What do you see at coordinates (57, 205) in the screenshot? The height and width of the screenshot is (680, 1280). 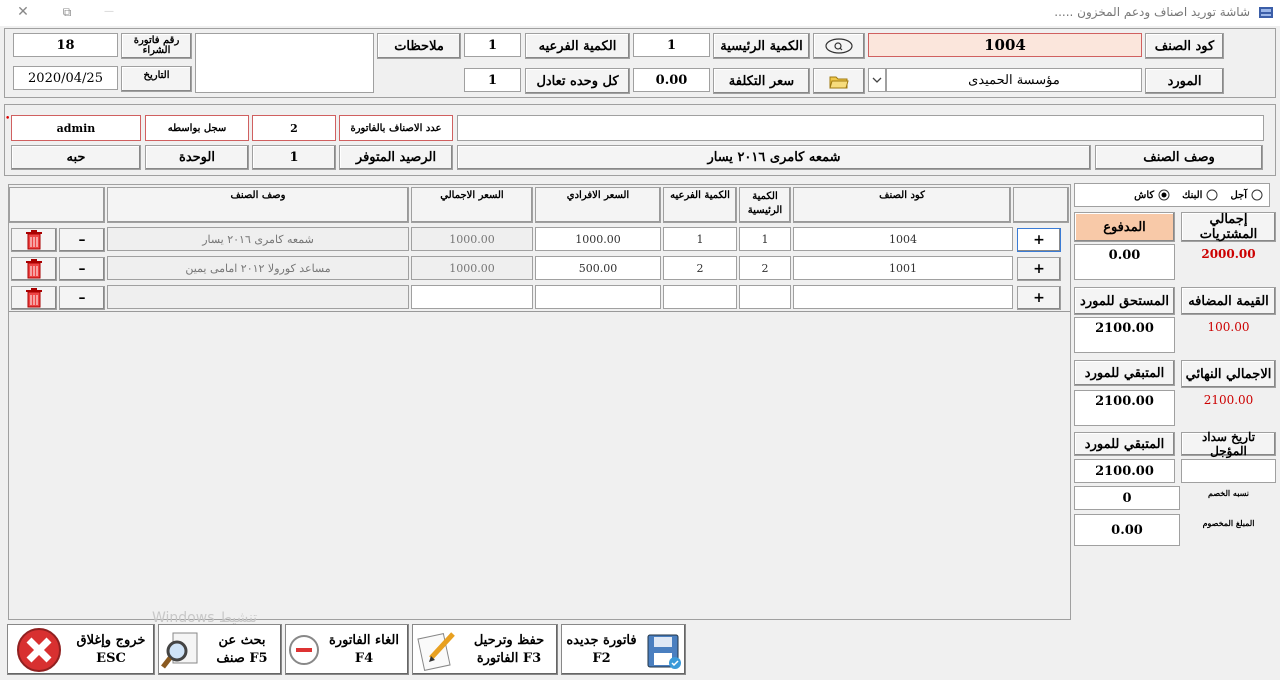 I see `col-header-row-actions` at bounding box center [57, 205].